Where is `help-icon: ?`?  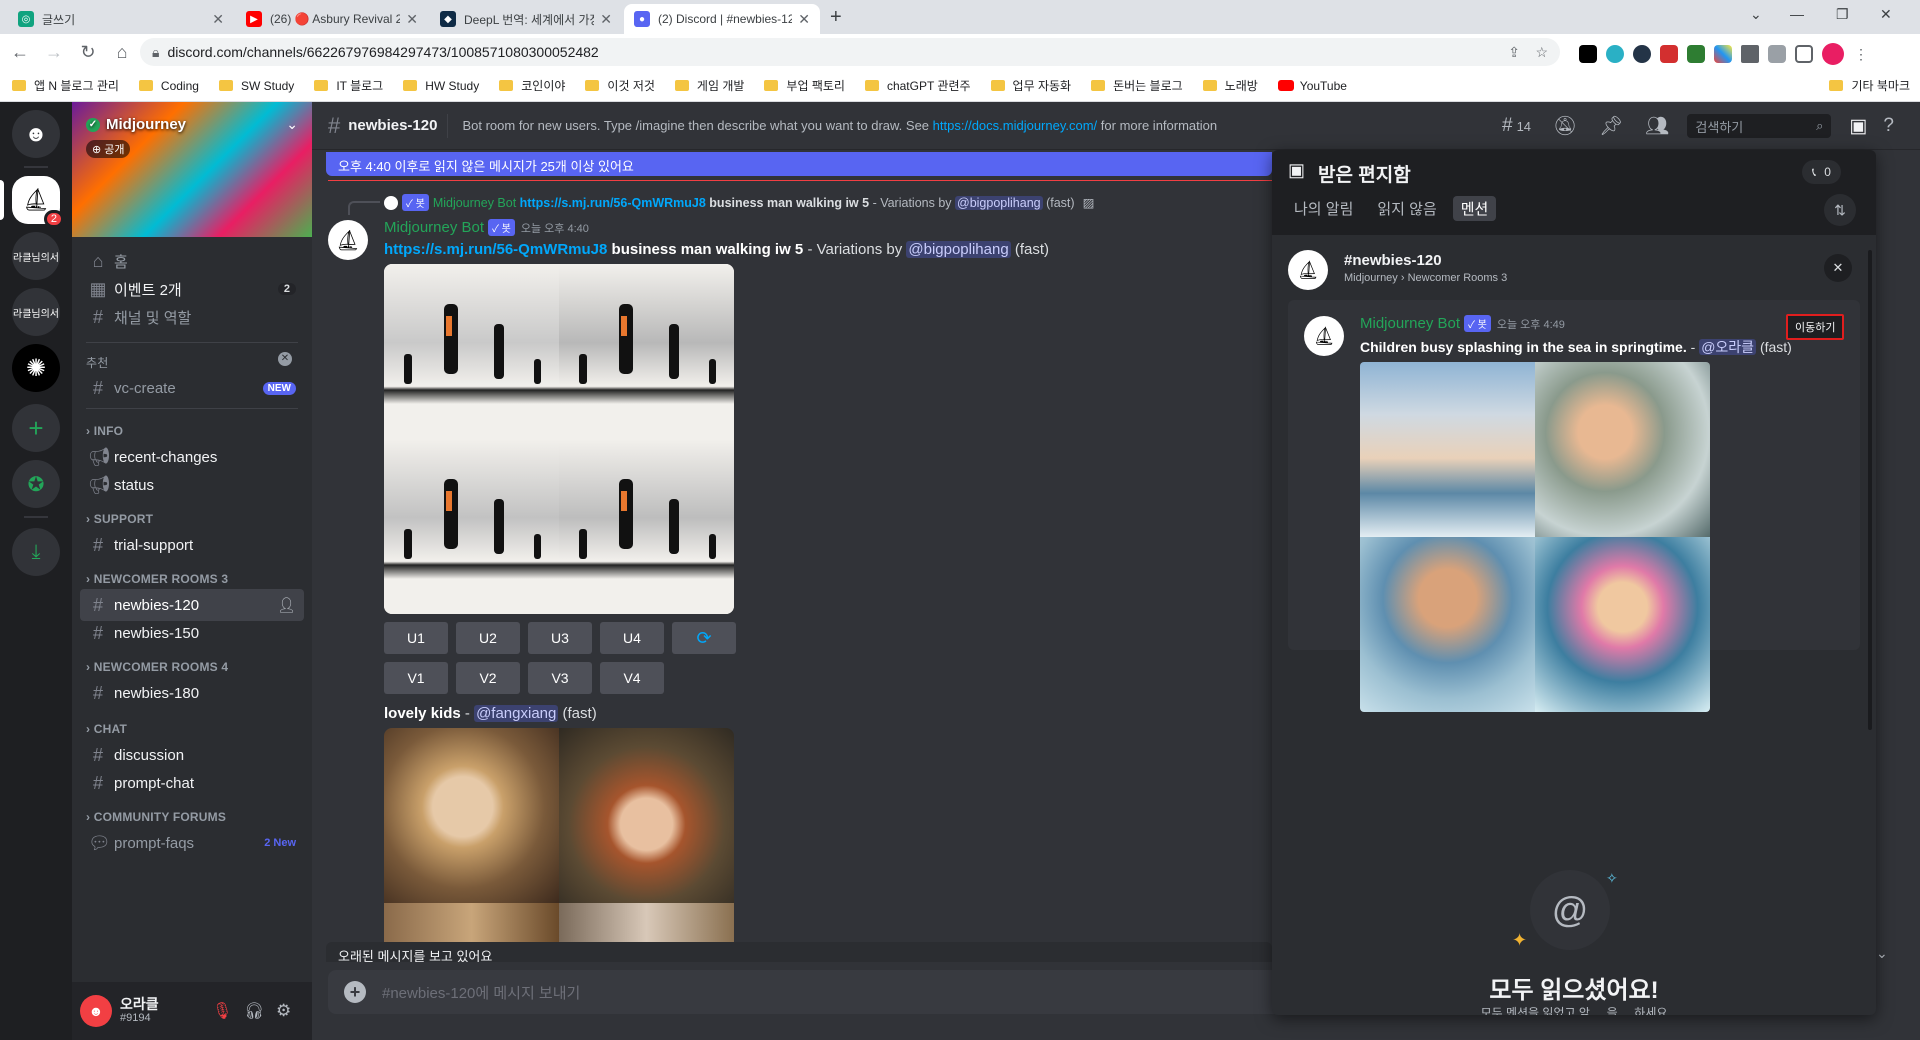
help-icon: ? is located at coordinates (1888, 126).